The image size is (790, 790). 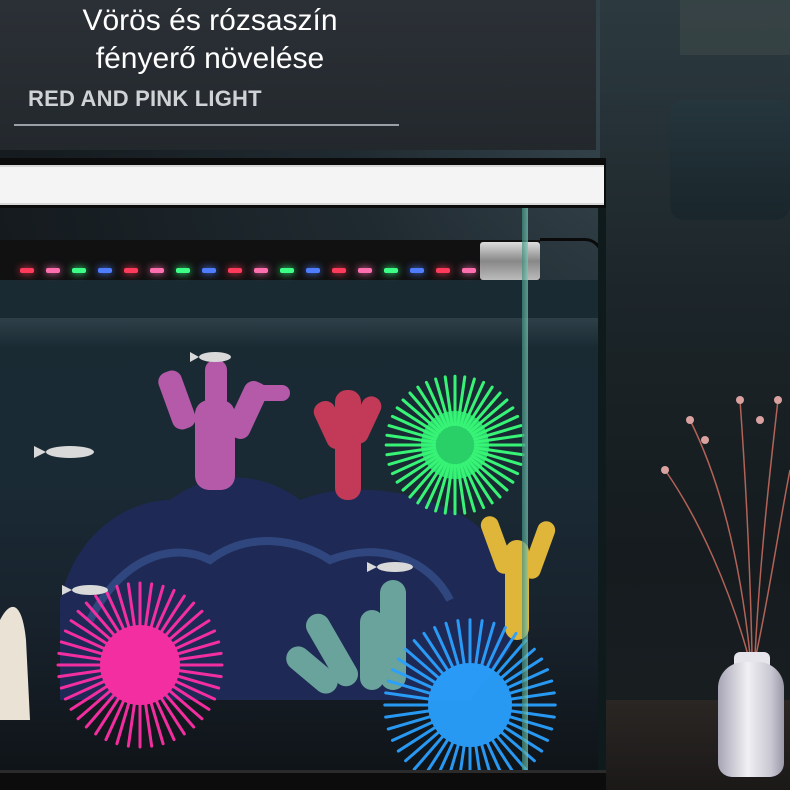 What do you see at coordinates (602, 494) in the screenshot?
I see `tank-frame-right` at bounding box center [602, 494].